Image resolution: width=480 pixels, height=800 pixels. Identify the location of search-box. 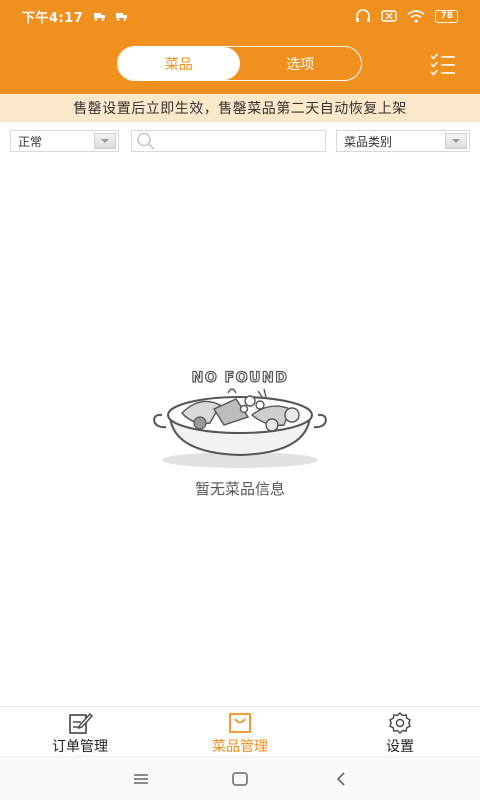
(228, 141).